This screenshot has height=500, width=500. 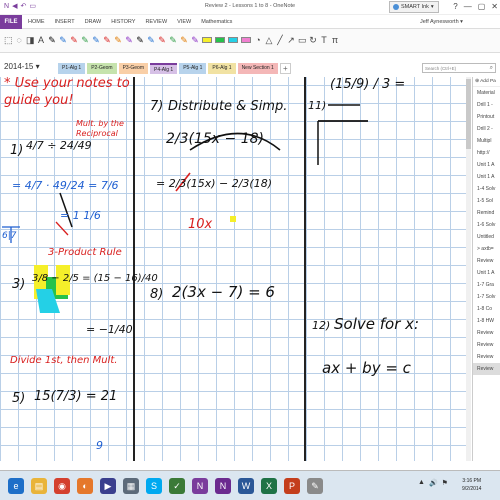 I want to click on smart-notebook-icon: ✓, so click(x=177, y=486).